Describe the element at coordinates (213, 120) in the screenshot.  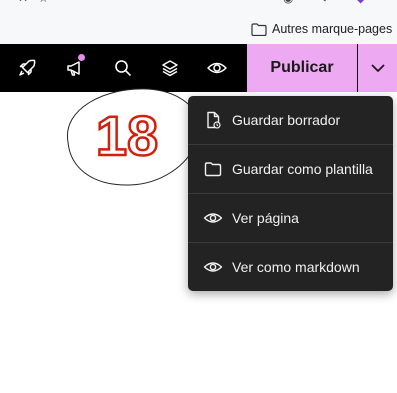
I see `document-icon` at that location.